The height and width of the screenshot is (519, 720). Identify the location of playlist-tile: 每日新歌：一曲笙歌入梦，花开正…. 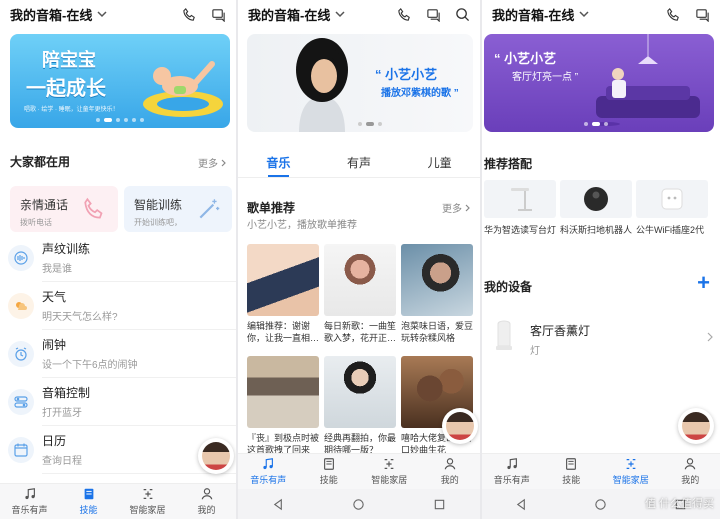
(360, 294).